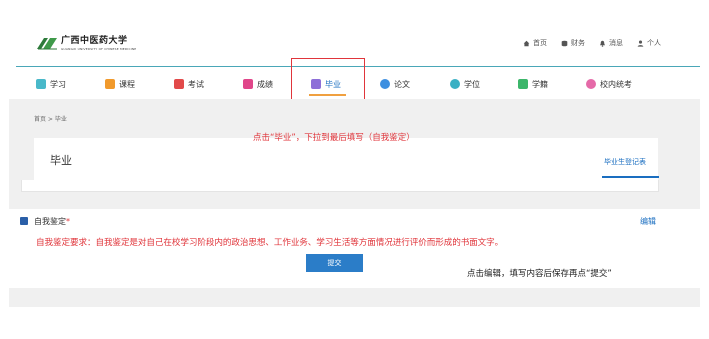 The image size is (709, 339). I want to click on nav-item-study: 学习, so click(51, 84).